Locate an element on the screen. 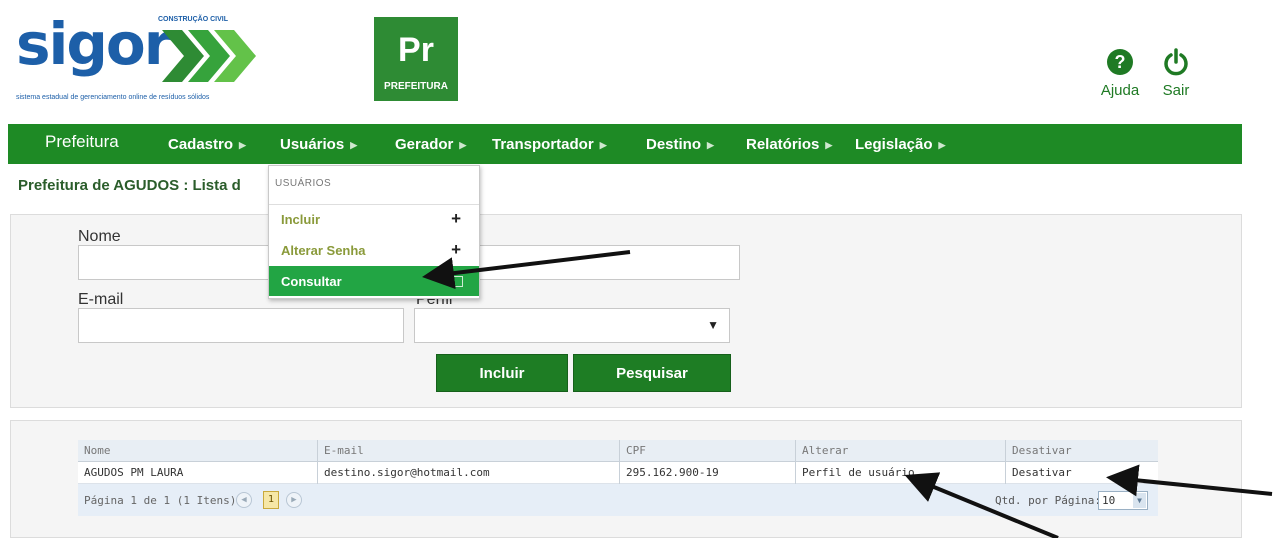  arrow-to-desativar is located at coordinates (1189, 480).